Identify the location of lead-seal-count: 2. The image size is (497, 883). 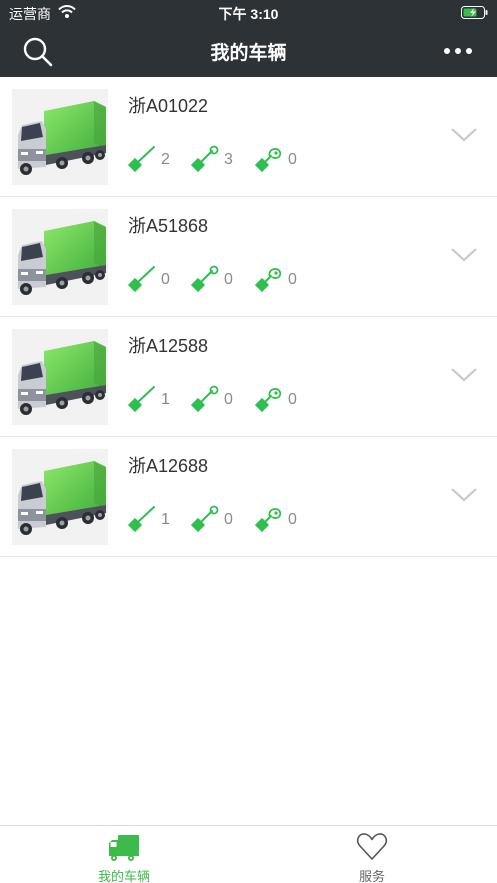
(165, 159).